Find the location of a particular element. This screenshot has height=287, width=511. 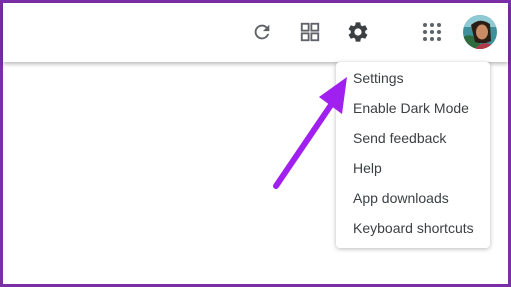

user-avatar-icon is located at coordinates (480, 32).